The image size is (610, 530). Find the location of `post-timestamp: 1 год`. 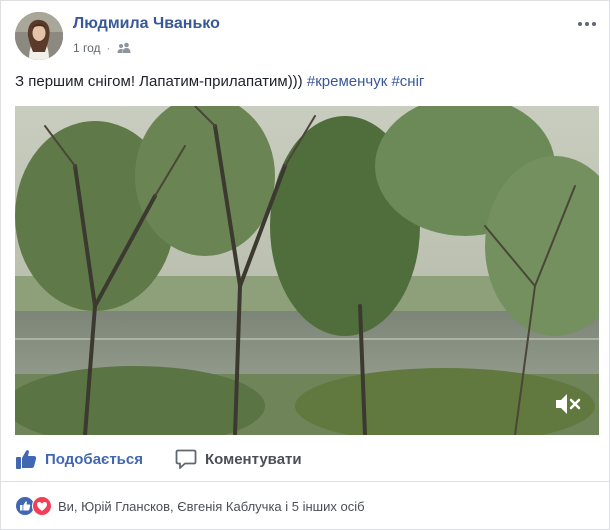

post-timestamp: 1 год is located at coordinates (87, 48).